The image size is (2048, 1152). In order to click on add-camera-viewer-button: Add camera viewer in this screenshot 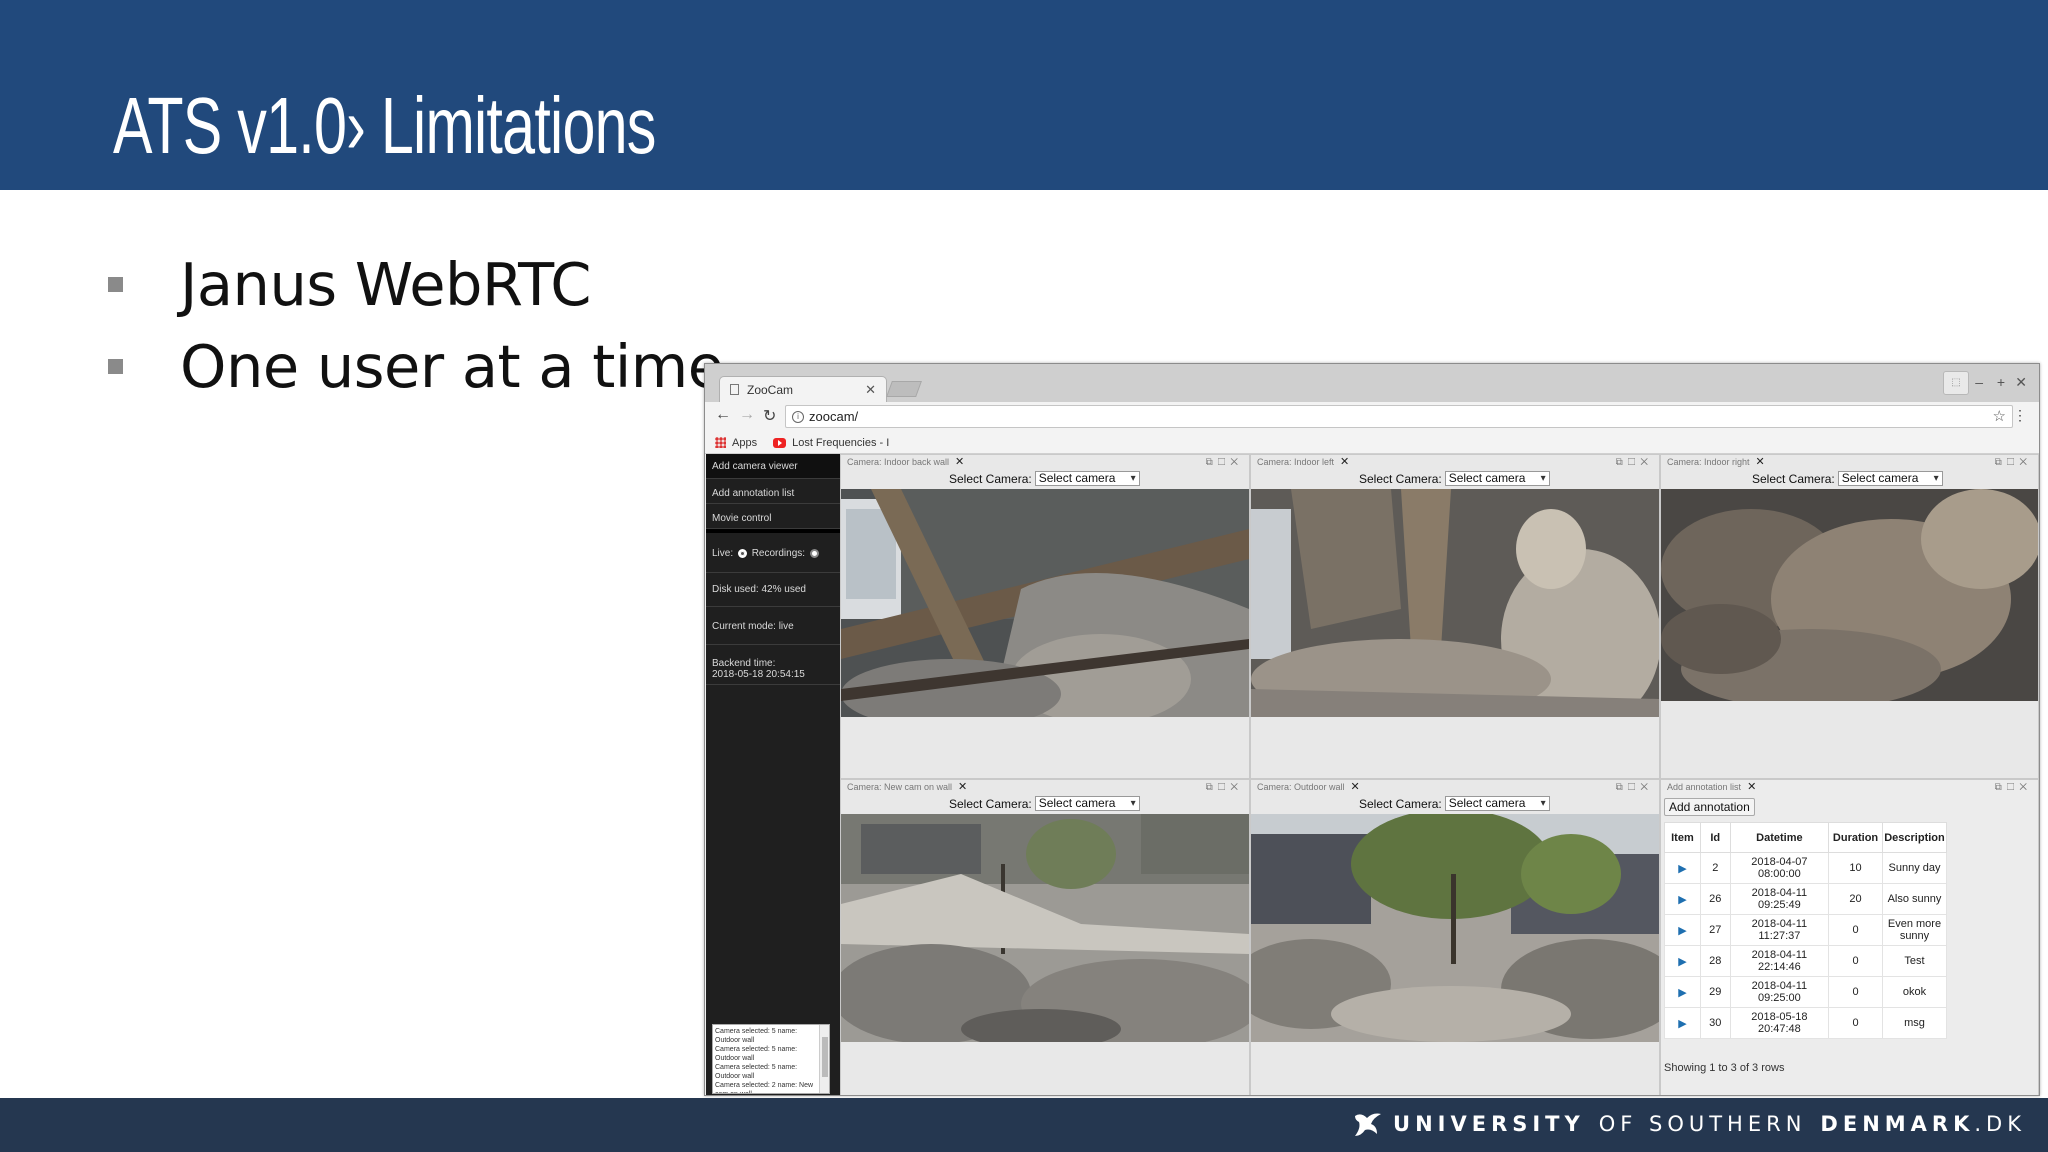, I will do `click(773, 466)`.